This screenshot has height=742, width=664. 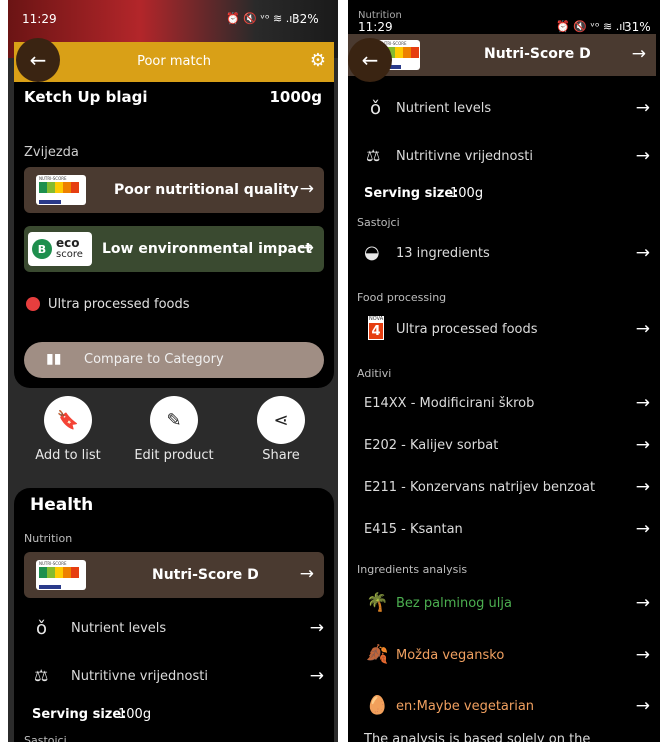 I want to click on leaf-icon: 🍂, so click(x=377, y=654).